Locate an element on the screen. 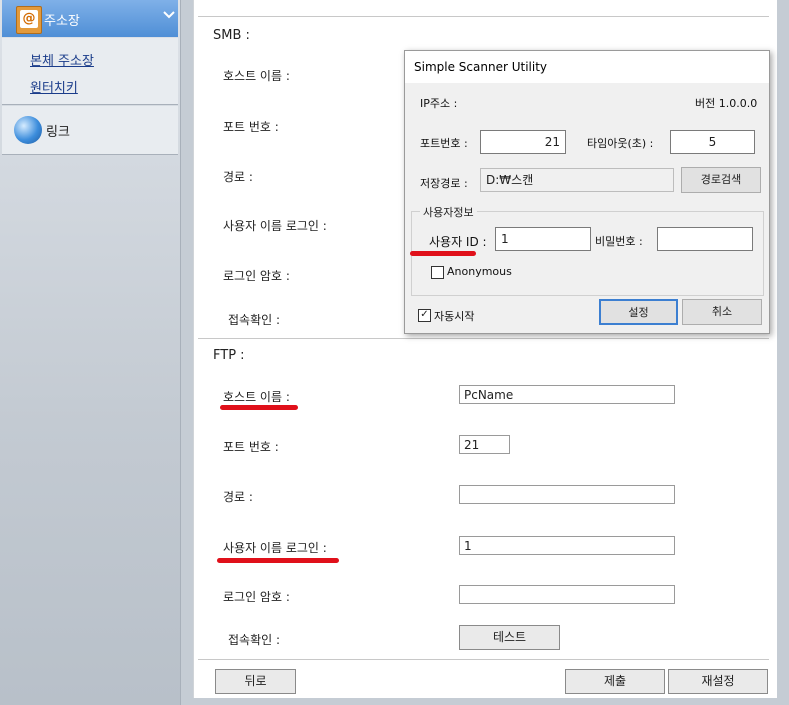 The width and height of the screenshot is (789, 705). ftp-username-input: 1 is located at coordinates (567, 545).